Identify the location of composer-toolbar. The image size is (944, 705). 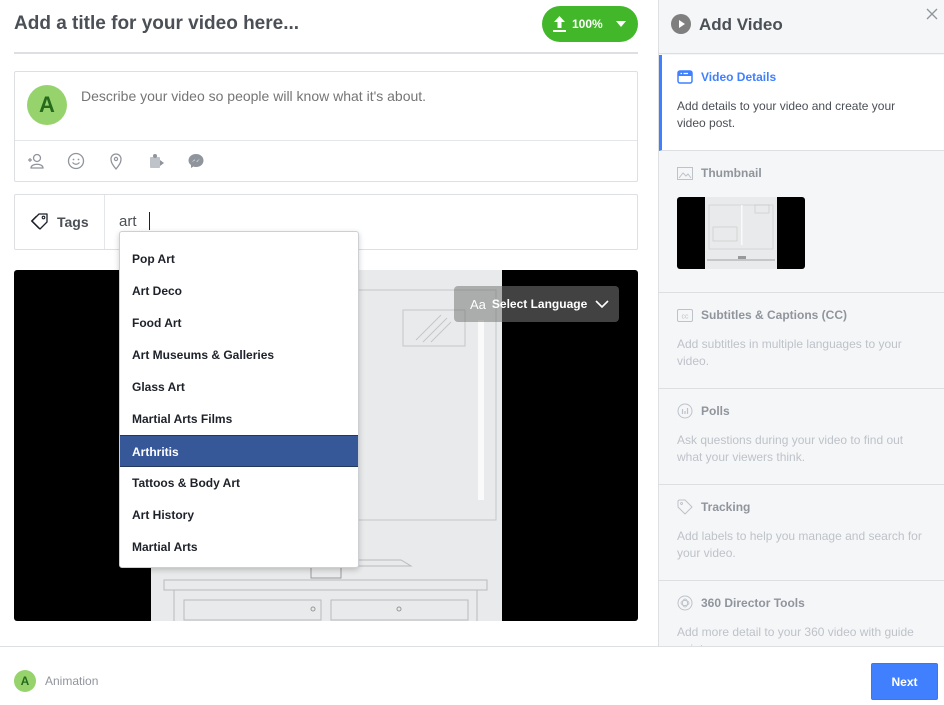
(116, 161).